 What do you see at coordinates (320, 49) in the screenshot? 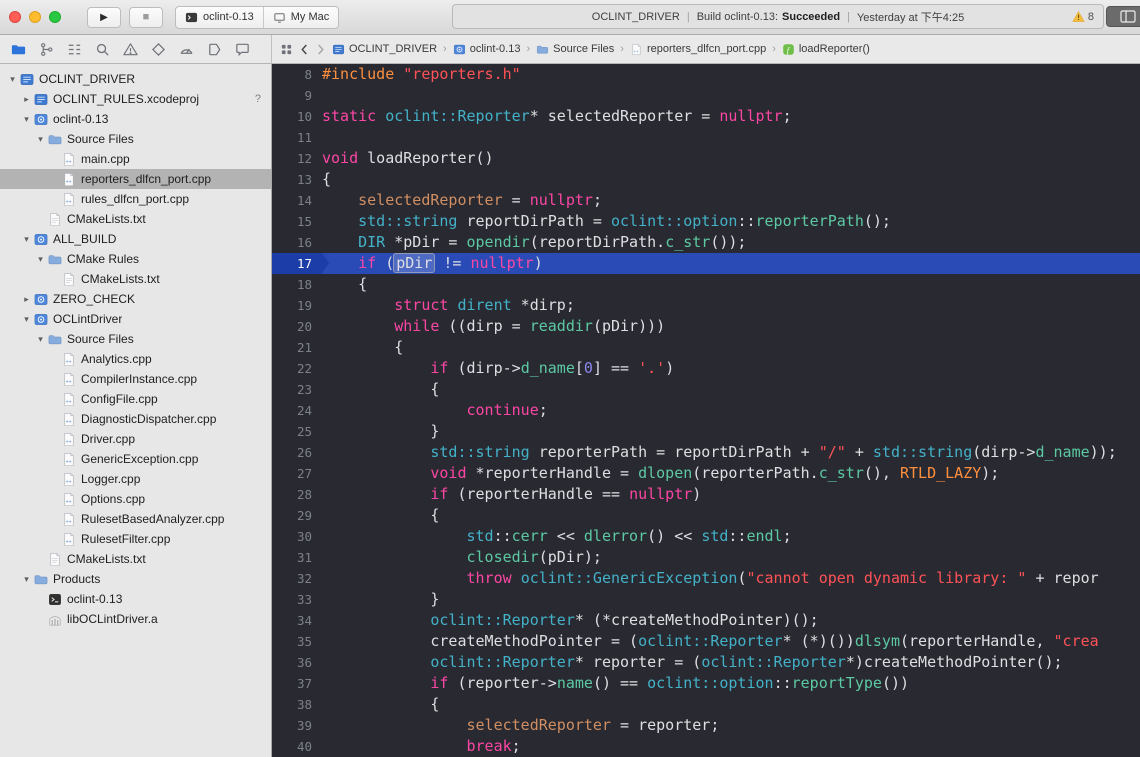
I see `forward-button` at bounding box center [320, 49].